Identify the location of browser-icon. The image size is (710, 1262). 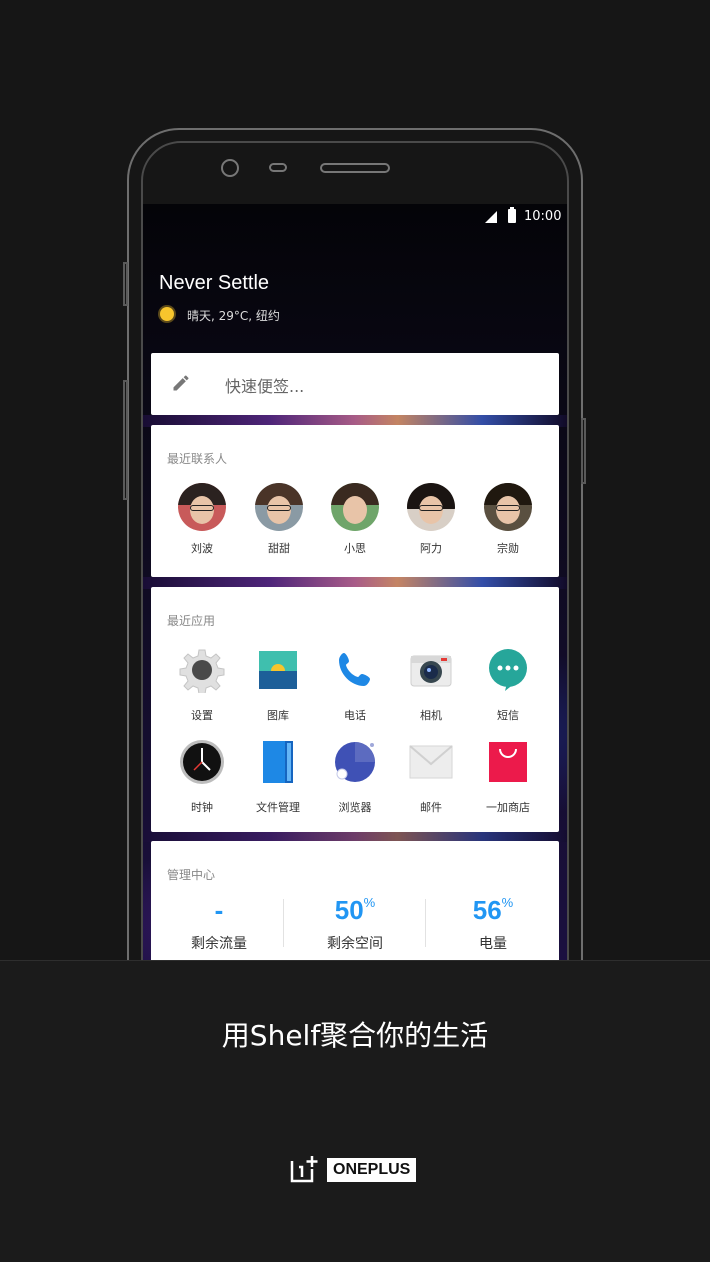
(355, 762).